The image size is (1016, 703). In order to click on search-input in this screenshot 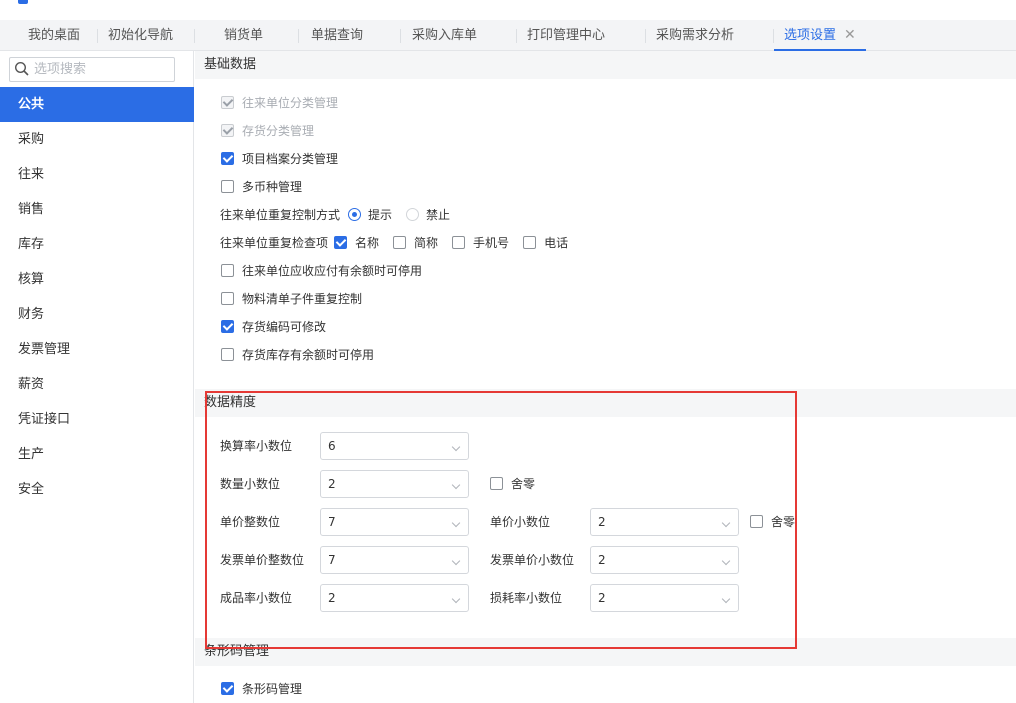, I will do `click(102, 69)`.